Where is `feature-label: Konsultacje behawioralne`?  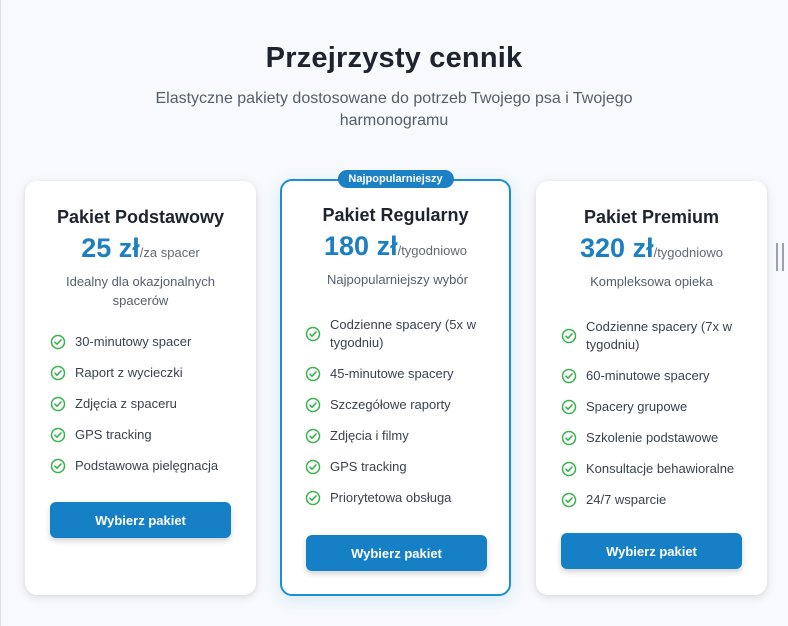
feature-label: Konsultacje behawioralne is located at coordinates (660, 468).